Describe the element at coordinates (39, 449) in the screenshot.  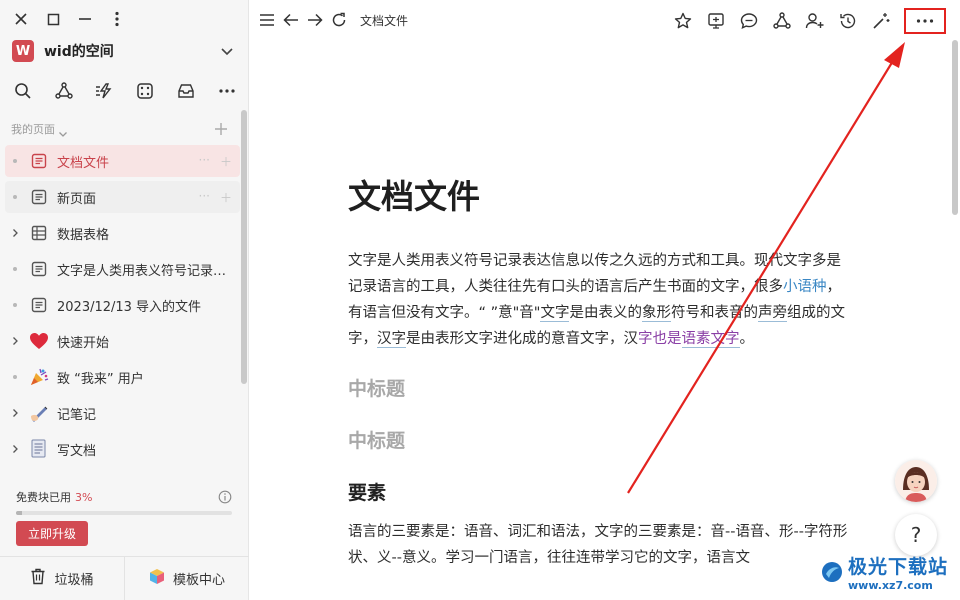
I see `document-icon` at that location.